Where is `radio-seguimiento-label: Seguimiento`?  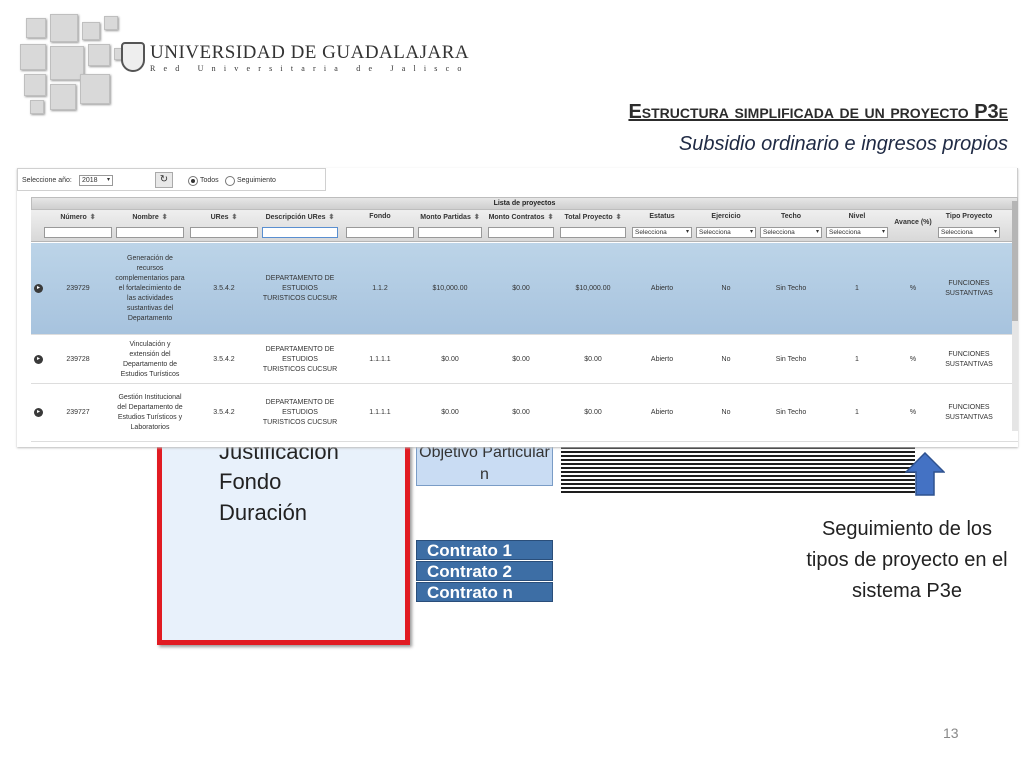
radio-seguimiento-label: Seguimiento is located at coordinates (256, 180).